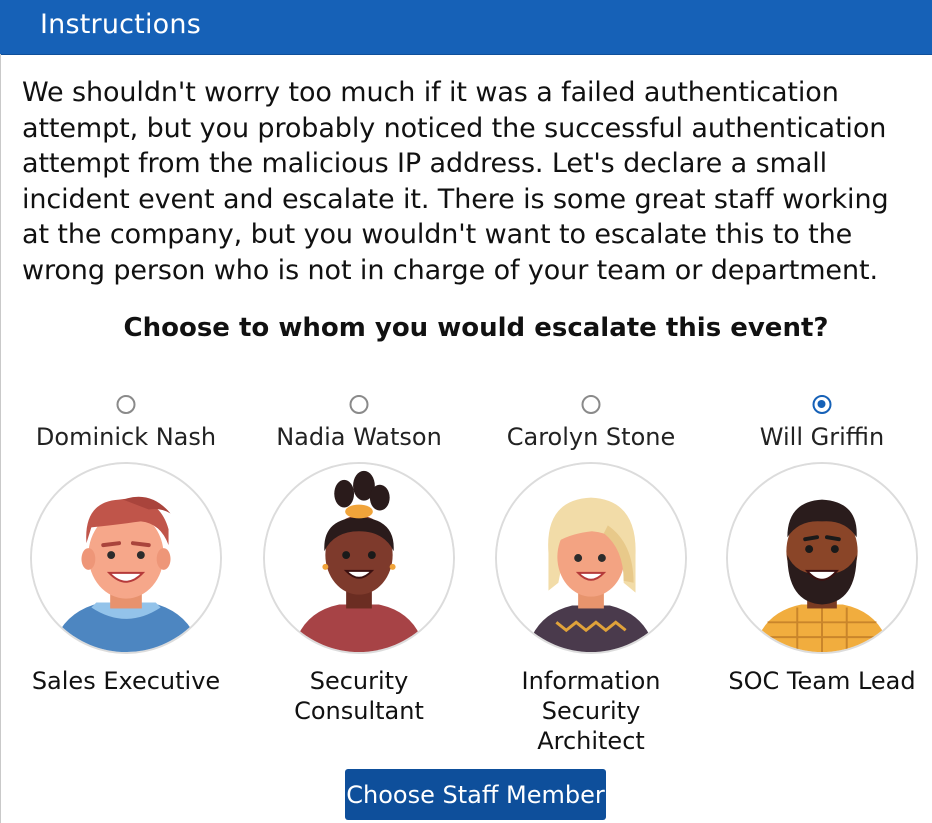  Describe the element at coordinates (591, 437) in the screenshot. I see `staff-name: Carolyn Stone` at that location.